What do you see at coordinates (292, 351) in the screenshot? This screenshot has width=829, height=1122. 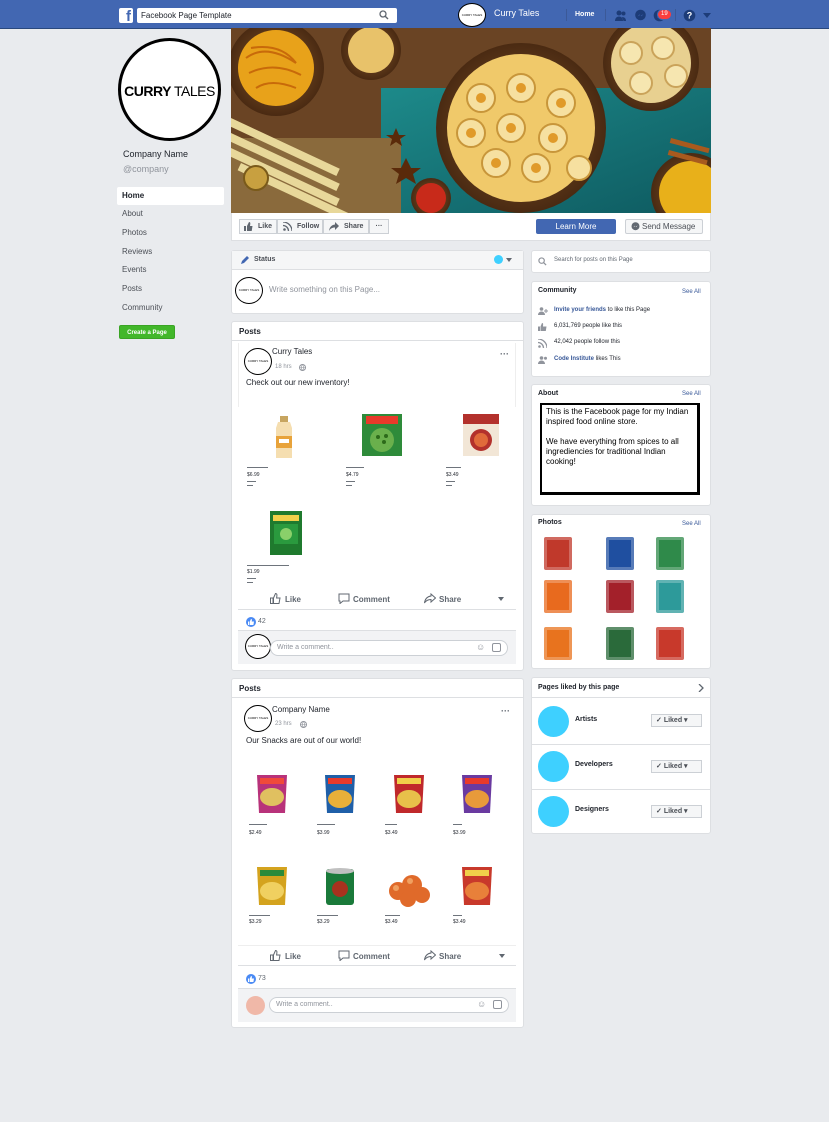 I see `post-author-name: Curry Tales` at bounding box center [292, 351].